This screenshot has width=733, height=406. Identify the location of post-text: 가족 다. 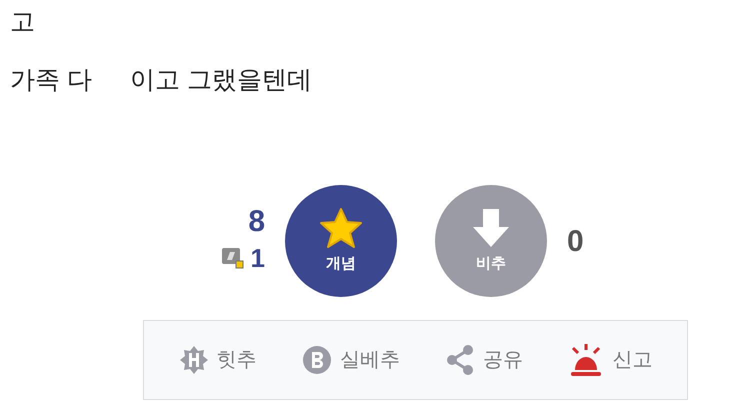
(51, 80).